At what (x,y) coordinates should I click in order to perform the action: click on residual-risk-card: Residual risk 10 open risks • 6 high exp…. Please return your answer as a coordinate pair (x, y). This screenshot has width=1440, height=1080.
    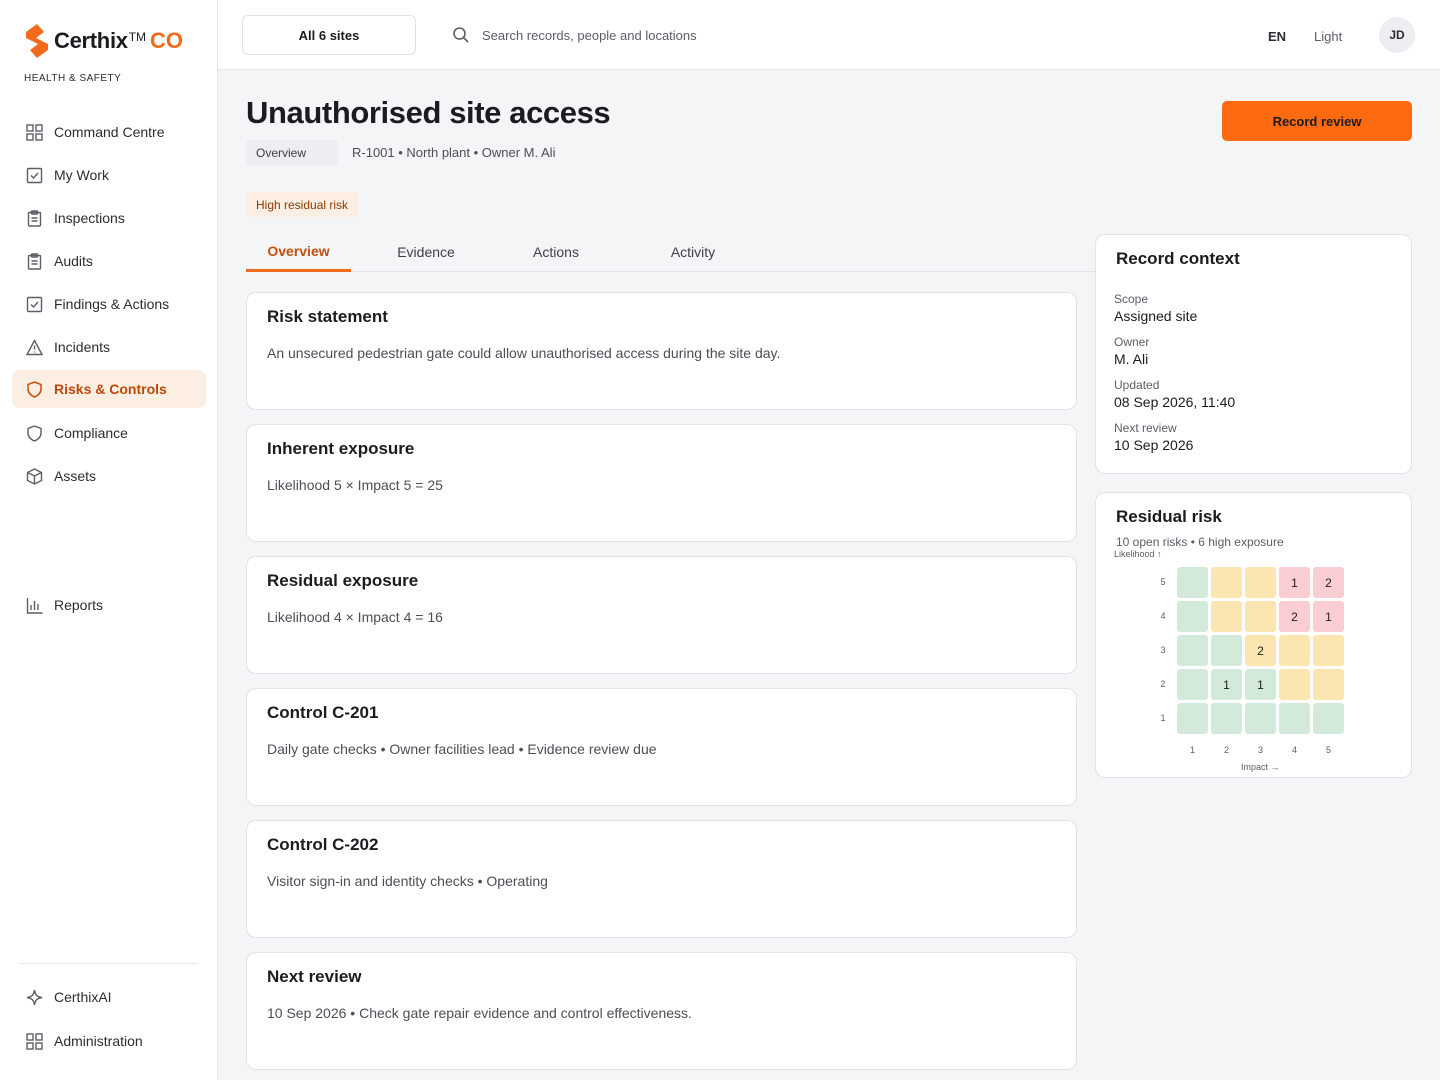
    Looking at the image, I should click on (1253, 635).